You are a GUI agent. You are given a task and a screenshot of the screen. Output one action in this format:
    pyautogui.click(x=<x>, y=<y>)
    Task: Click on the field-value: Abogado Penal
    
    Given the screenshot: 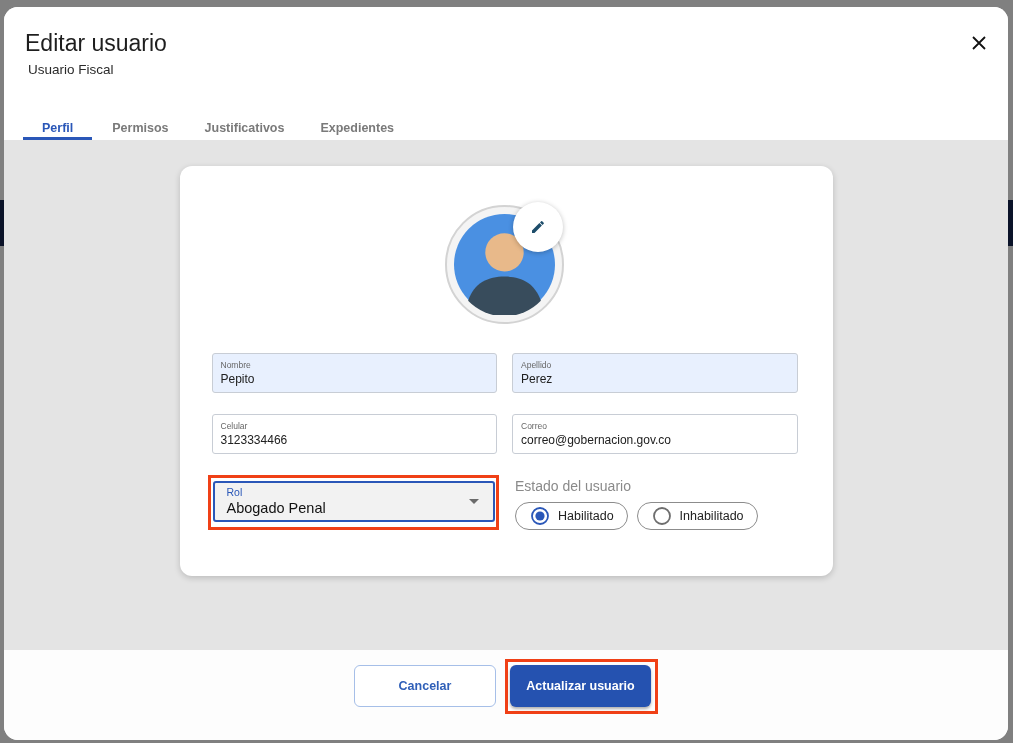 What is the action you would take?
    pyautogui.click(x=276, y=508)
    